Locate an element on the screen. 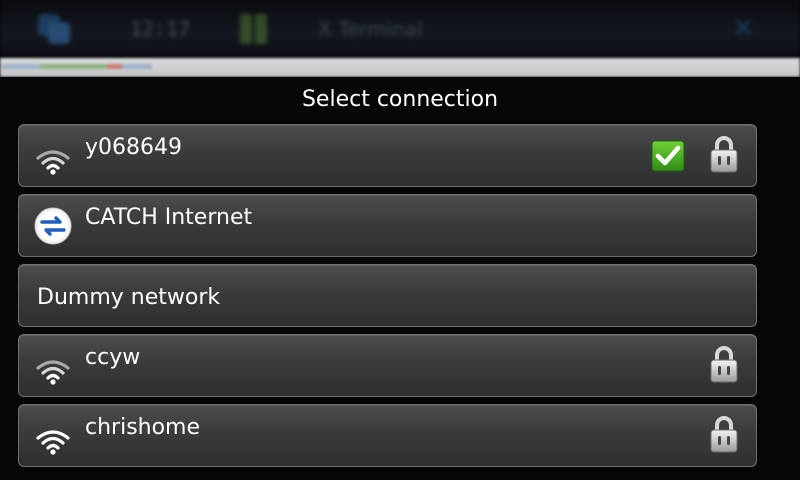 The width and height of the screenshot is (800, 480). checkmark-icon is located at coordinates (668, 156).